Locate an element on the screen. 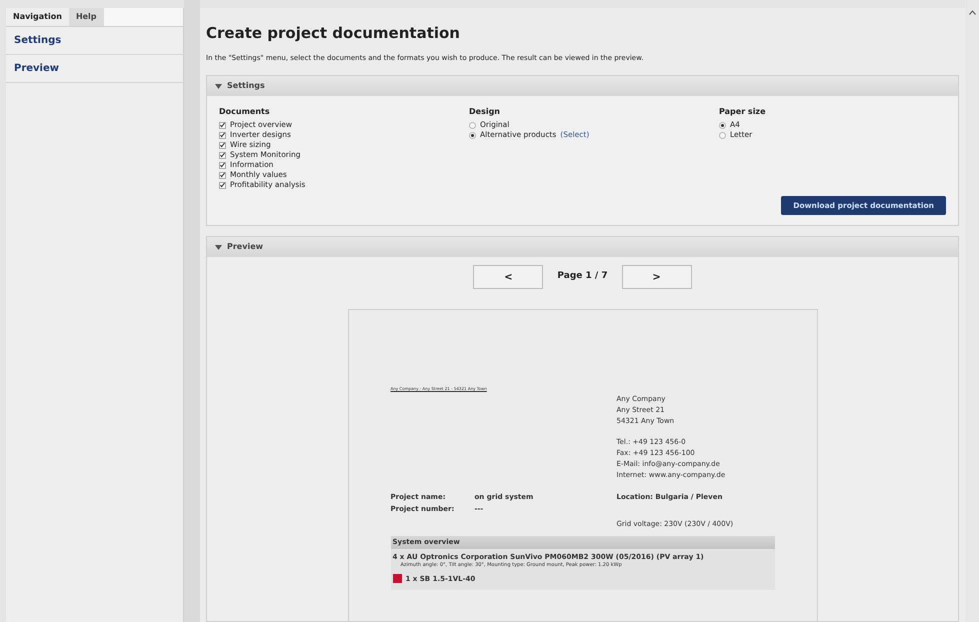 The height and width of the screenshot is (622, 979). scroll-up-icon is located at coordinates (972, 12).